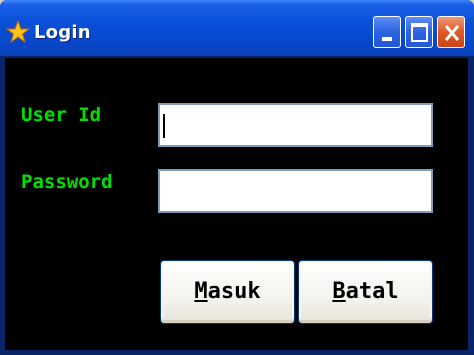 This screenshot has width=474, height=355. Describe the element at coordinates (67, 182) in the screenshot. I see `password-label: Password` at that location.